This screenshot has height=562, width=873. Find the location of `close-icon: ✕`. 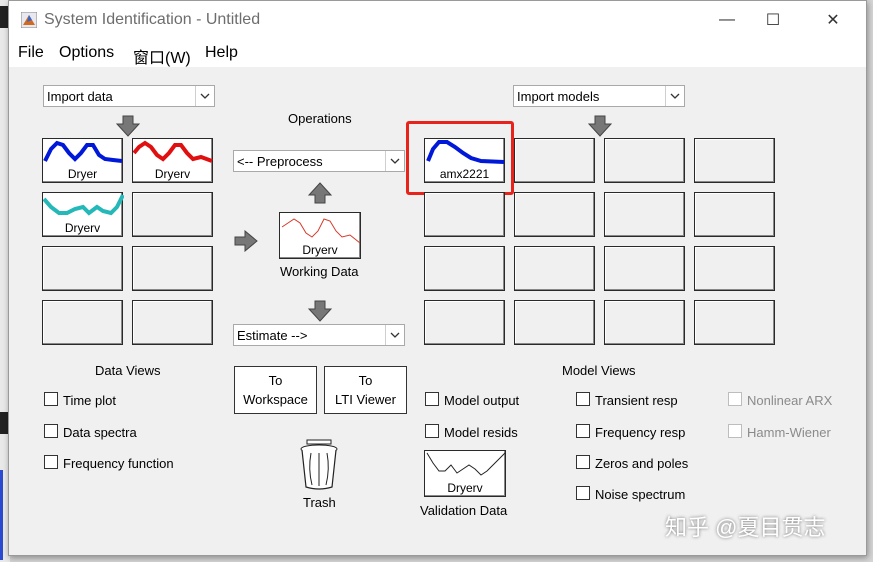

close-icon: ✕ is located at coordinates (833, 20).